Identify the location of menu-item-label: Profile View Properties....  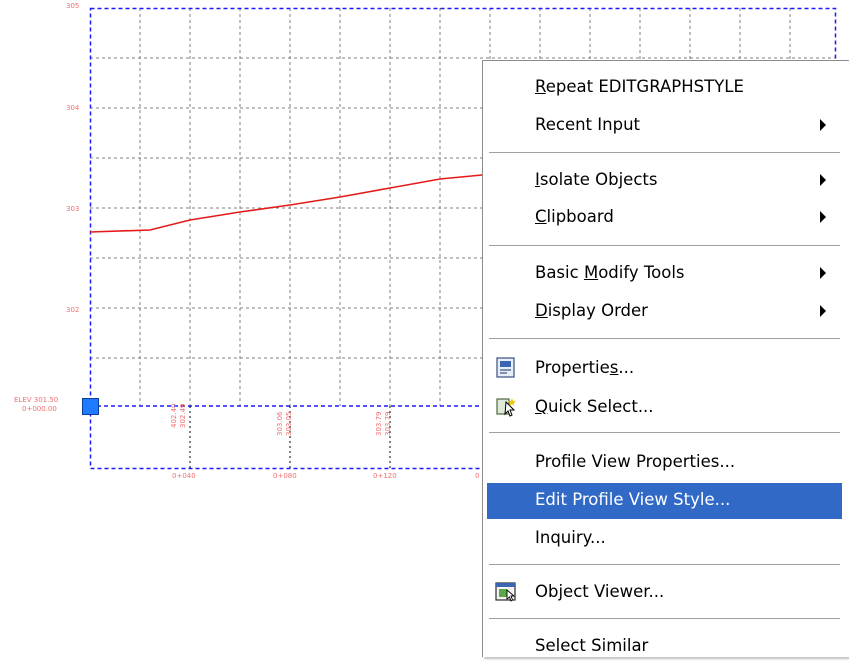
(635, 461).